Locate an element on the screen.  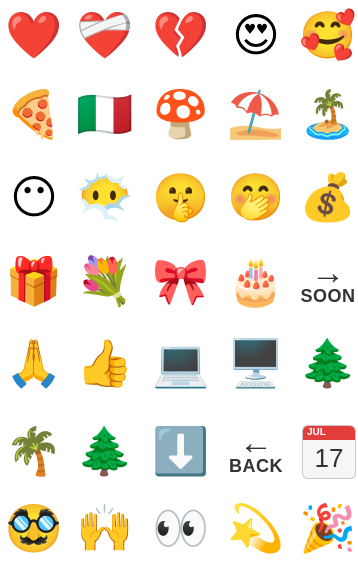
desert-island-icon: 🏝️ is located at coordinates (328, 114).